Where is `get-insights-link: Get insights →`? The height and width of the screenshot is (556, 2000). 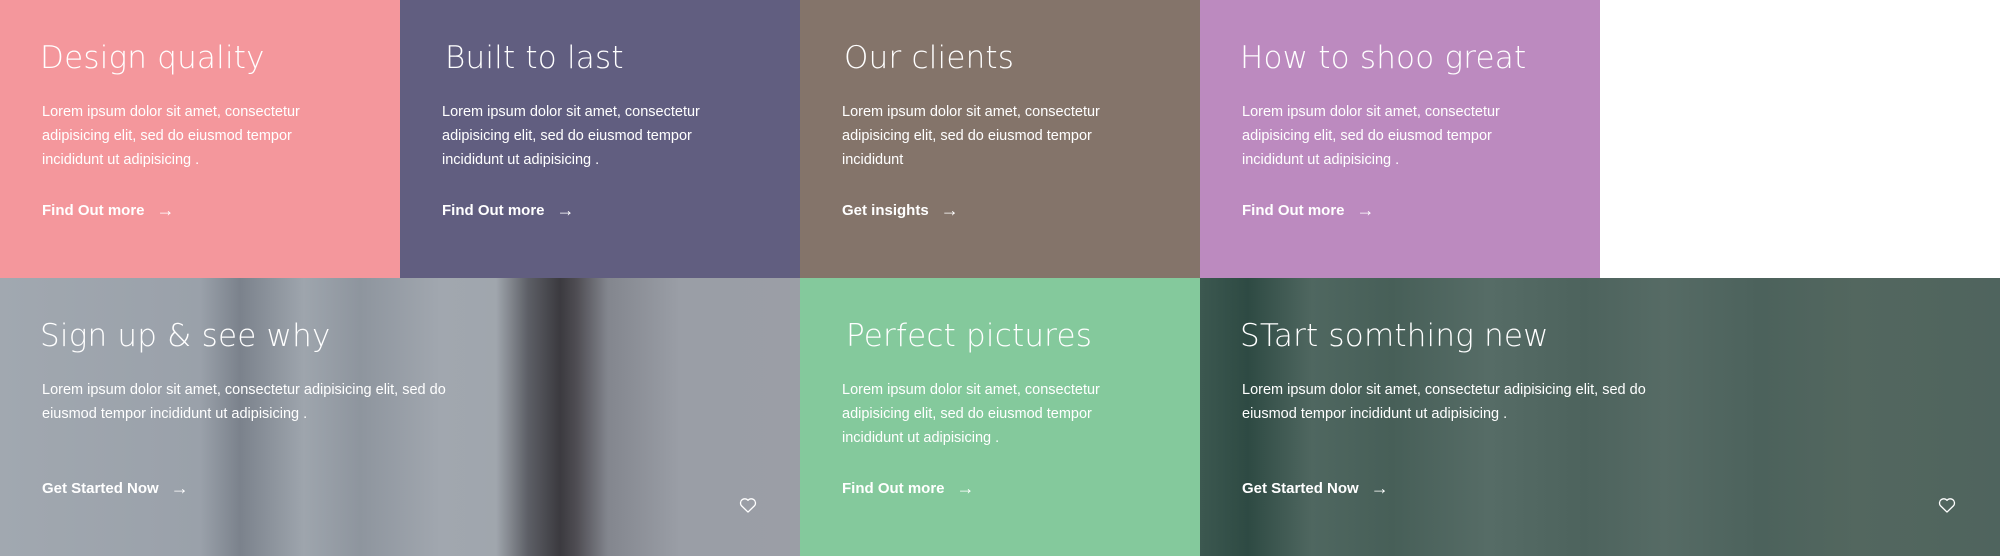 get-insights-link: Get insights → is located at coordinates (900, 210).